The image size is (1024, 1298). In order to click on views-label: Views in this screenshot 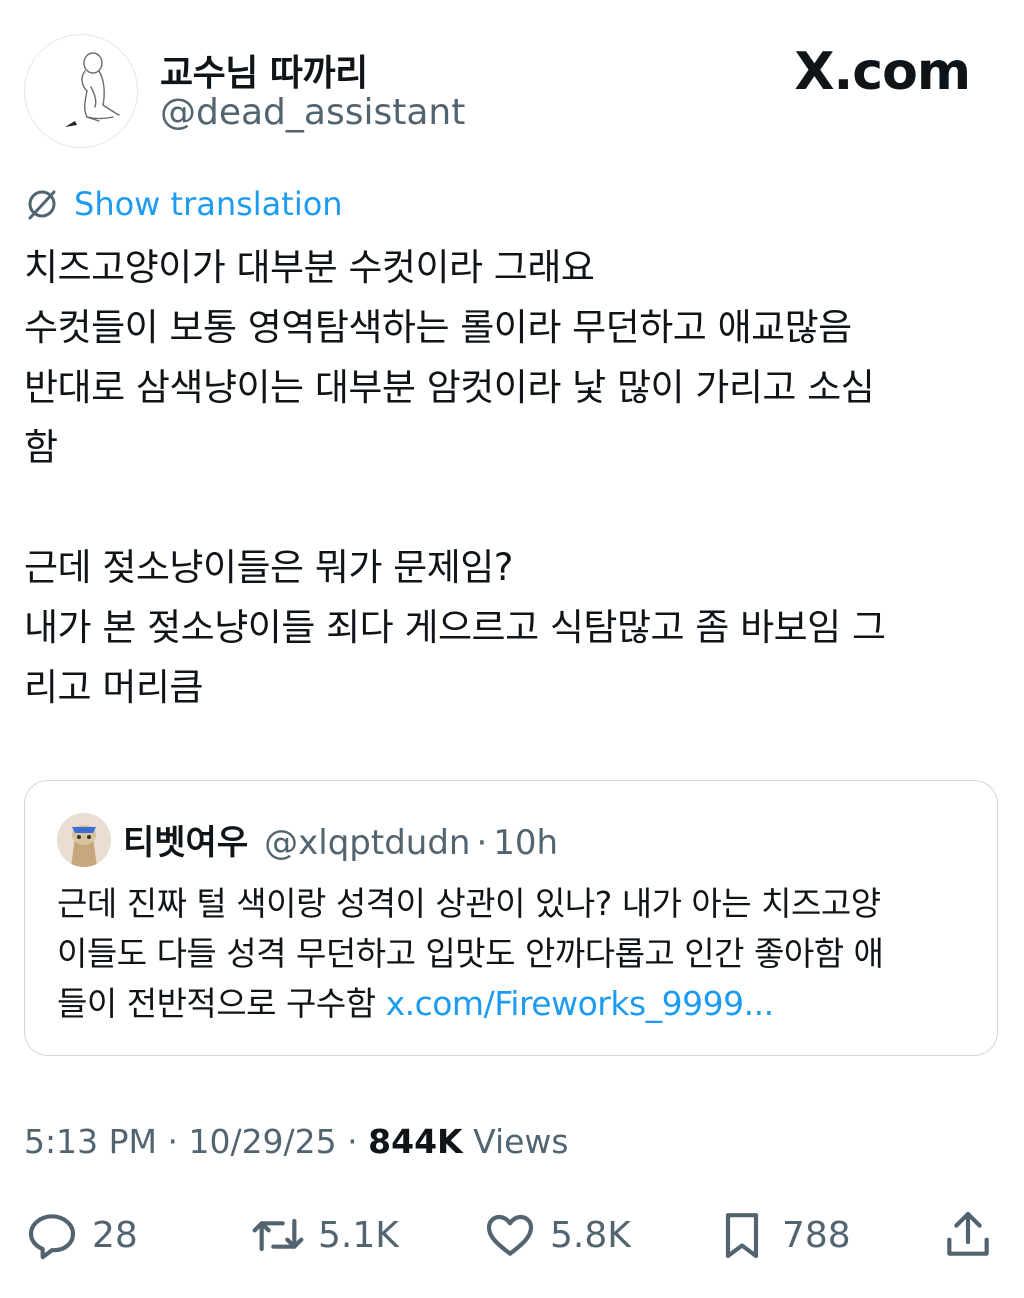, I will do `click(515, 1141)`.